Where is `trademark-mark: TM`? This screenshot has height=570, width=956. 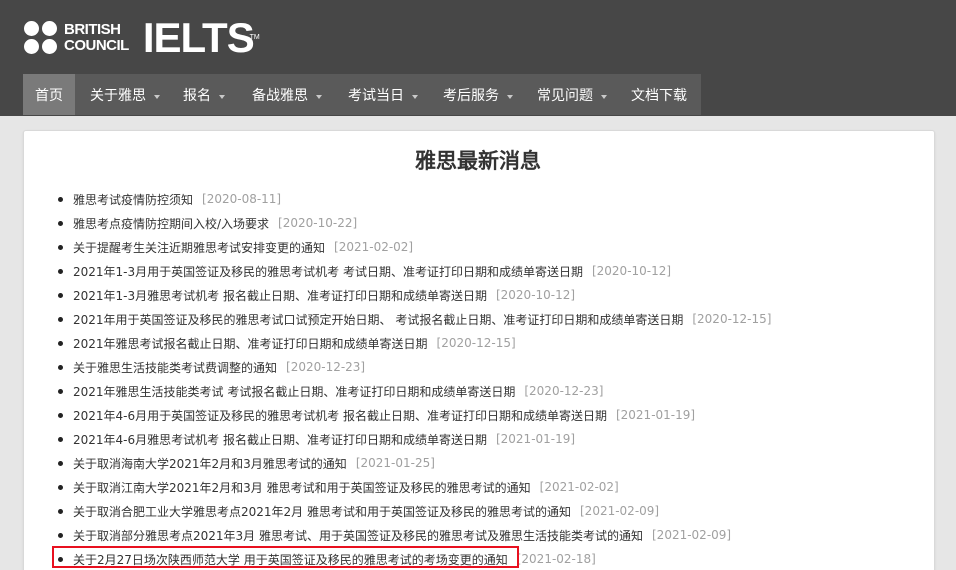 trademark-mark: TM is located at coordinates (254, 37).